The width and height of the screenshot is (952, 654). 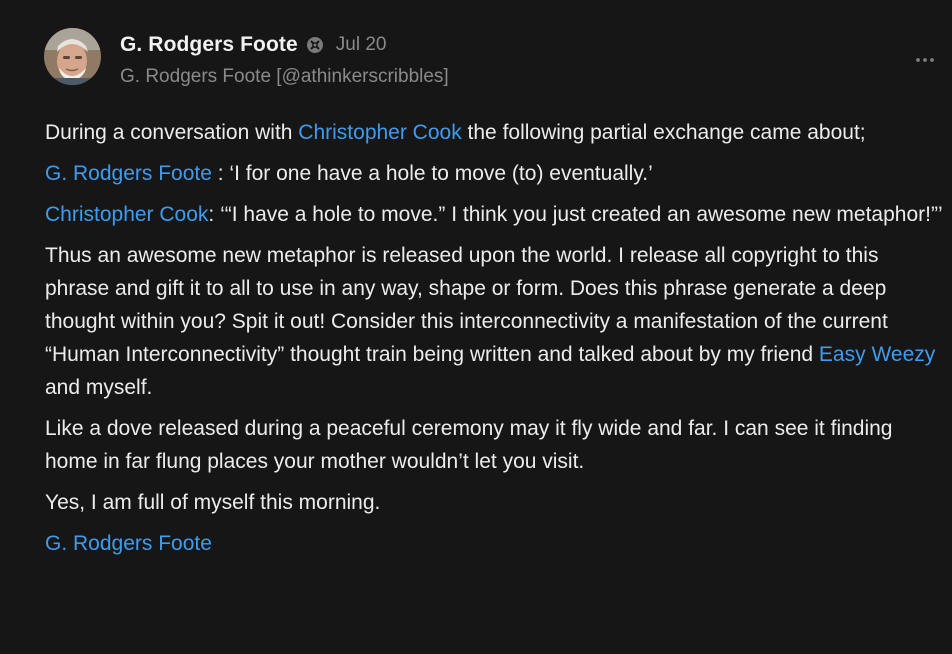 I want to click on text-span: and myself., so click(x=99, y=387).